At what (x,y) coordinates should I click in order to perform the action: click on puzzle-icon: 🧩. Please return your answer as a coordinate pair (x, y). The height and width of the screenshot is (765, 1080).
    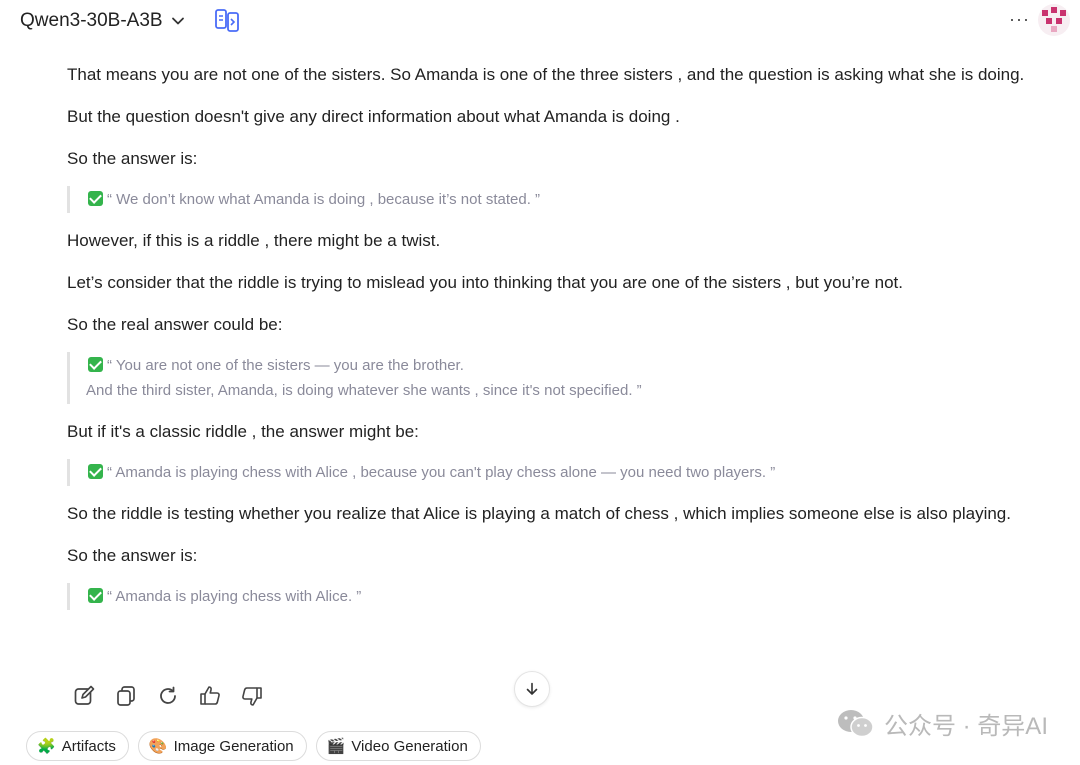
    Looking at the image, I should click on (46, 746).